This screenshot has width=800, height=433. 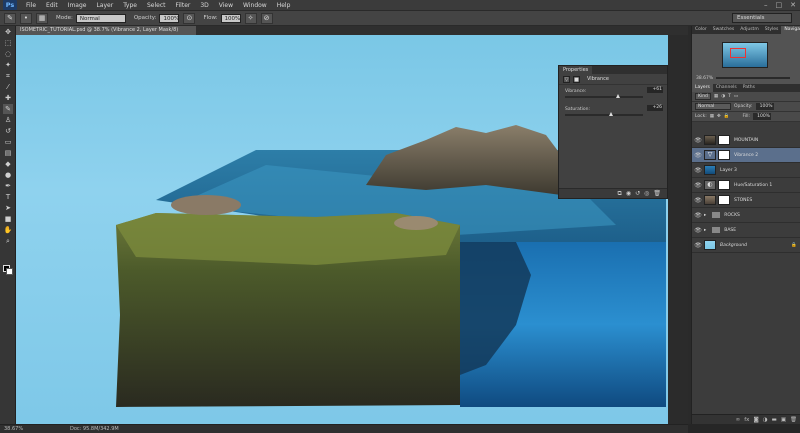 I want to click on layer-opacity-field: 100%, so click(x=764, y=106).